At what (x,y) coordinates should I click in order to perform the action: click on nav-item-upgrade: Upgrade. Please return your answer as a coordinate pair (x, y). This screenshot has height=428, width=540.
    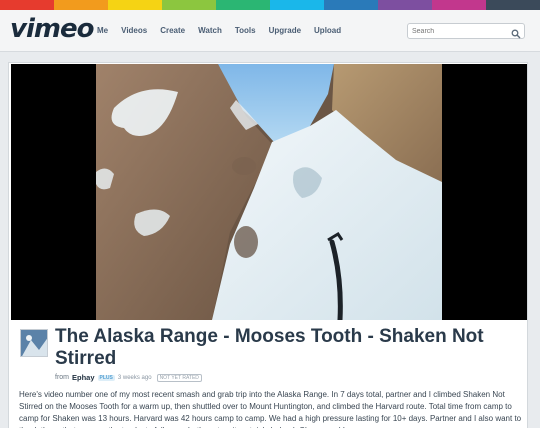
    Looking at the image, I should click on (285, 30).